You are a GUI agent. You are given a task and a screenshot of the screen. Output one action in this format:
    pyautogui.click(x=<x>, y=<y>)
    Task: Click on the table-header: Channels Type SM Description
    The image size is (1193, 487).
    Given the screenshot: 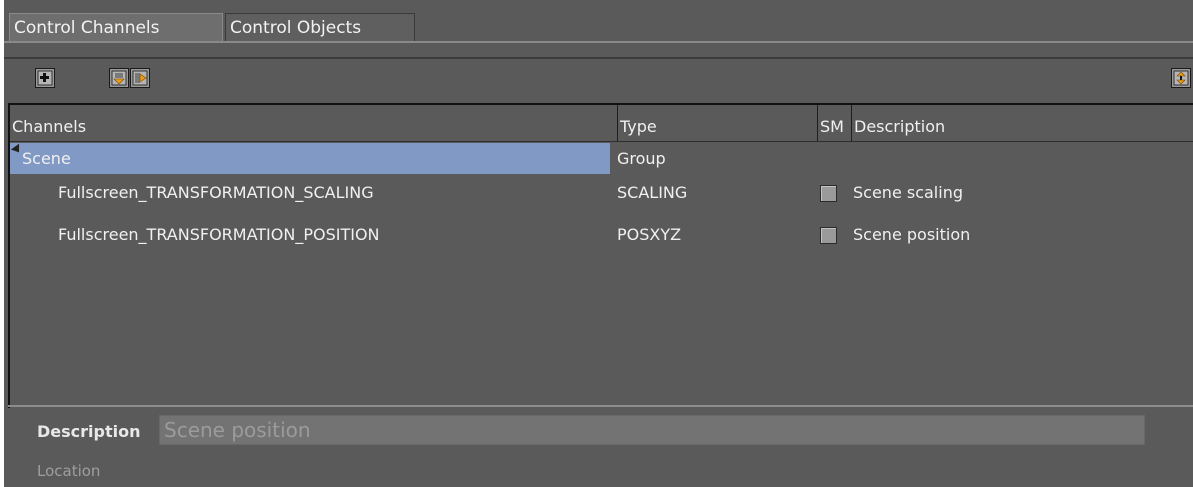 What is the action you would take?
    pyautogui.click(x=601, y=123)
    